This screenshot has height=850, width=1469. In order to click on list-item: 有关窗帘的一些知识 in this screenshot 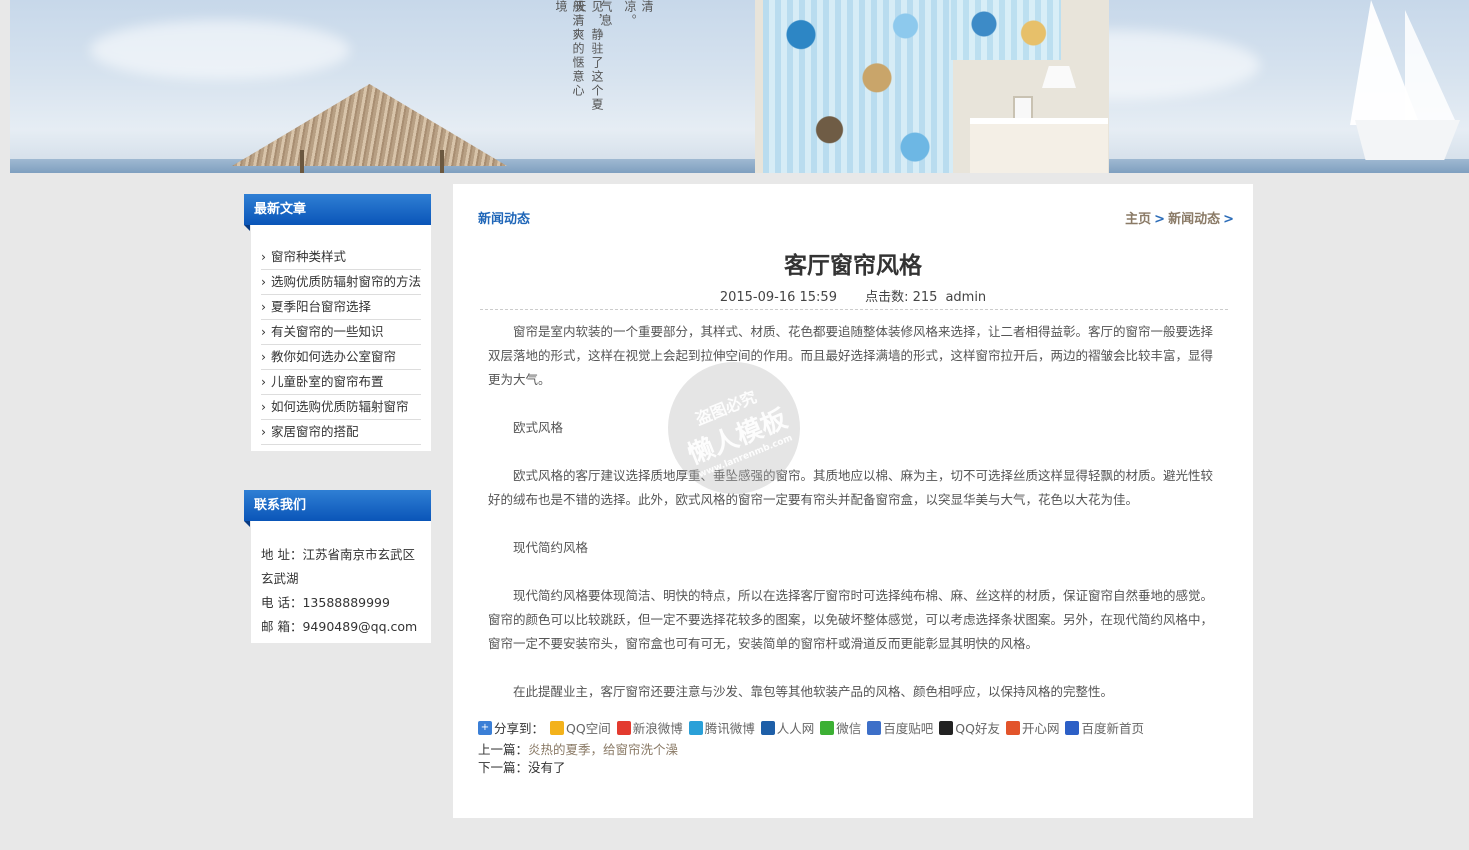, I will do `click(341, 332)`.